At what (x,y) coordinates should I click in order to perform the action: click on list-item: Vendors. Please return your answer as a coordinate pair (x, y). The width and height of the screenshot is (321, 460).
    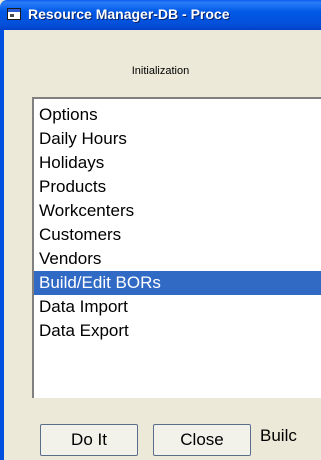
    Looking at the image, I should click on (177, 259).